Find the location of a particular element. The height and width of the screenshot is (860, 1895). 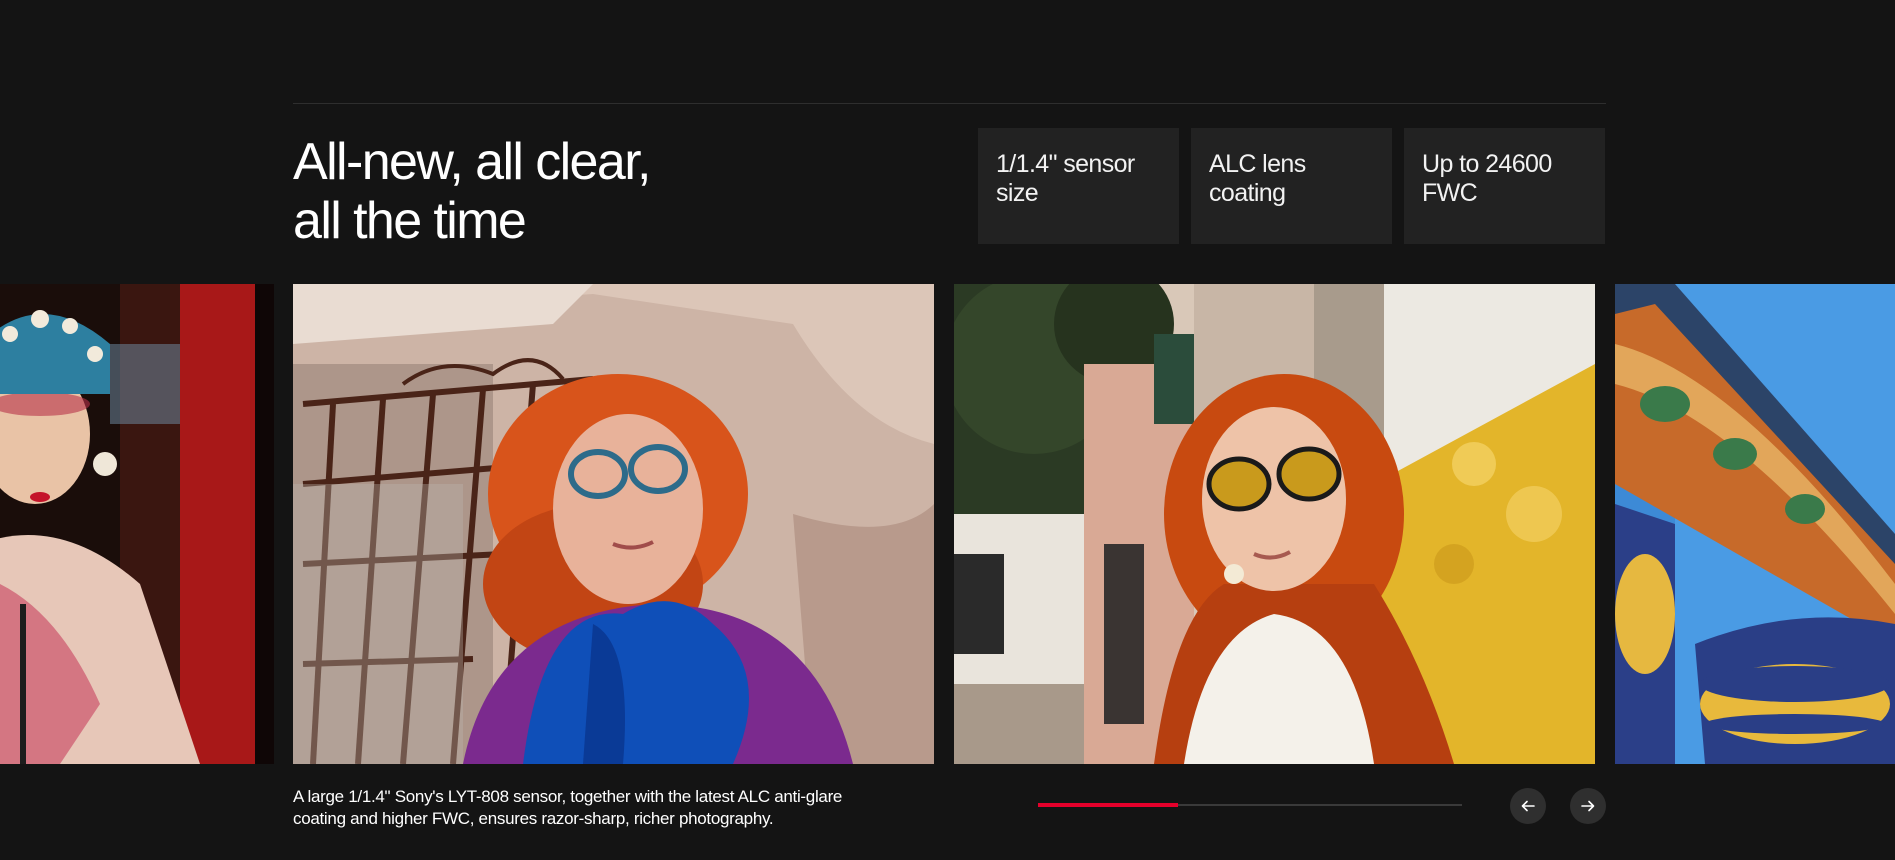

arrow-right-icon is located at coordinates (1588, 806).